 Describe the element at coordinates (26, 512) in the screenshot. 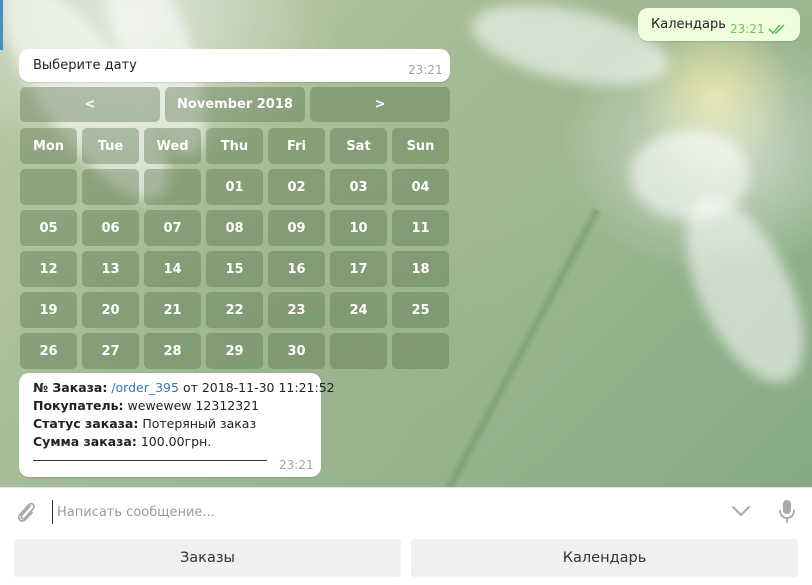

I see `paperclip-icon` at that location.